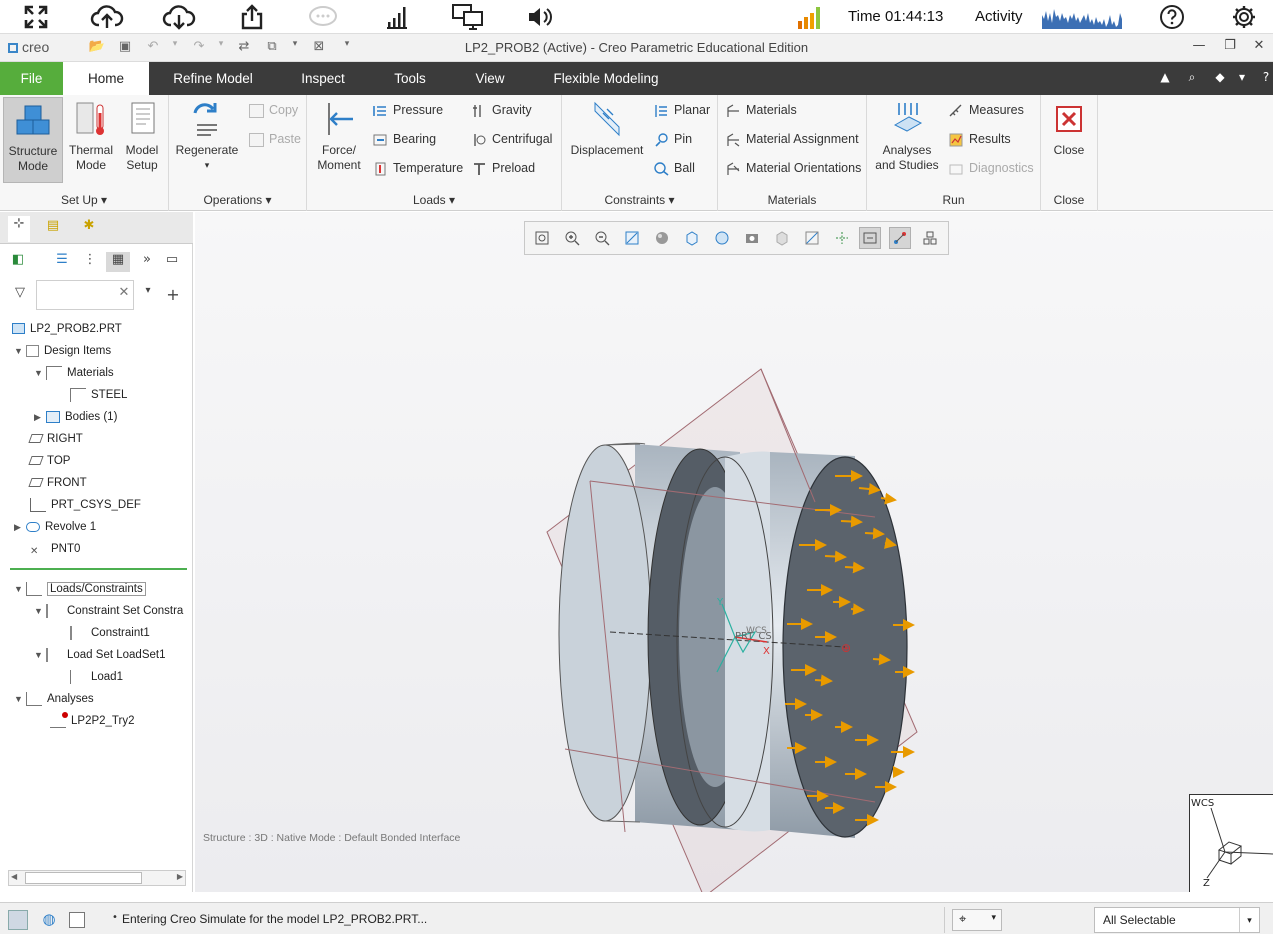 The height and width of the screenshot is (934, 1273). Describe the element at coordinates (89, 228) in the screenshot. I see `favorites-tab-icon: ✱` at that location.